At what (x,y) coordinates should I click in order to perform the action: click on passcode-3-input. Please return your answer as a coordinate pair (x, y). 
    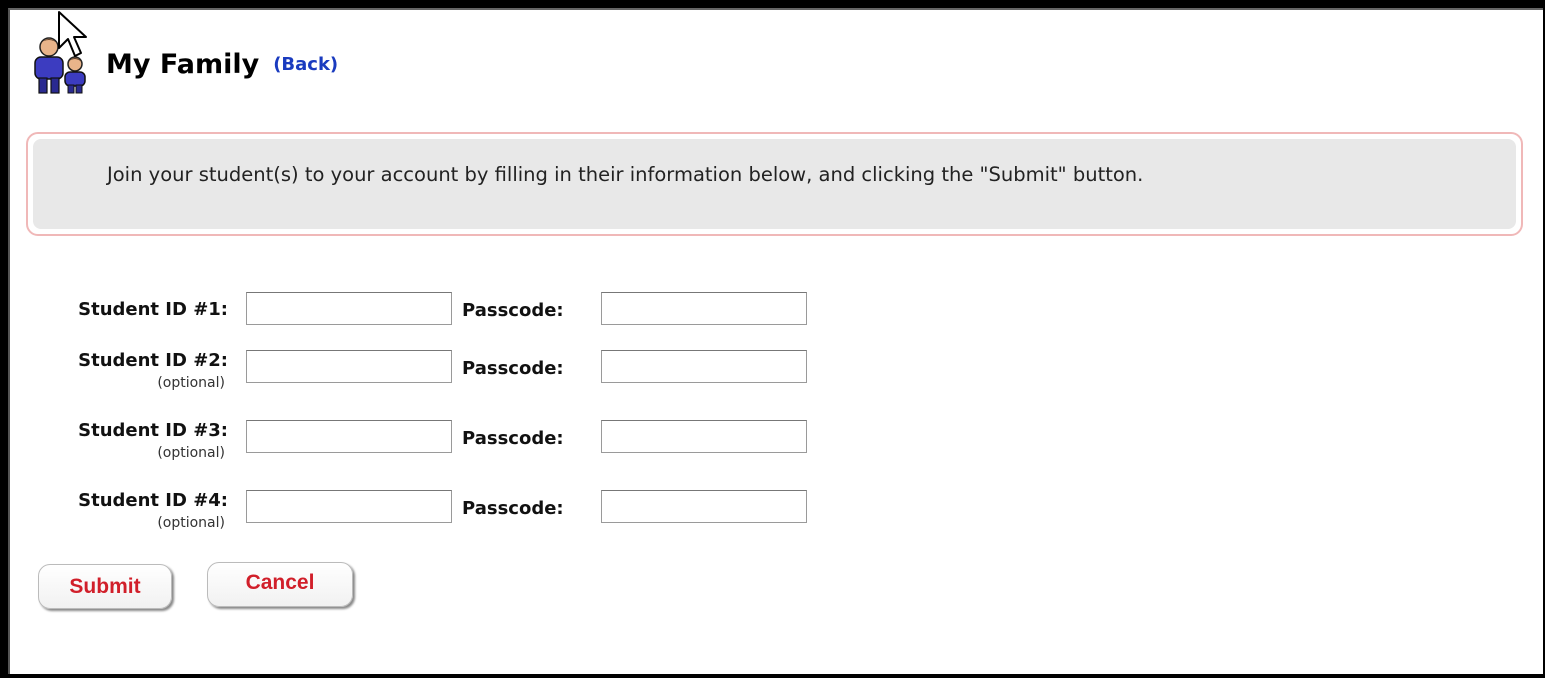
    Looking at the image, I should click on (704, 436).